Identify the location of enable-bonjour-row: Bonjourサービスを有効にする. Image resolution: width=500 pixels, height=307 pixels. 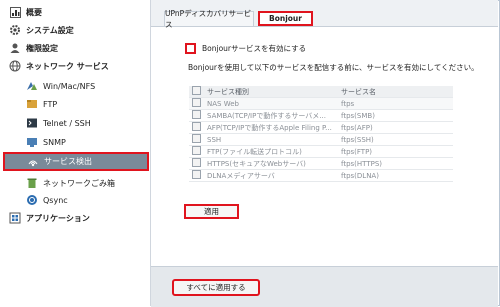
(245, 48).